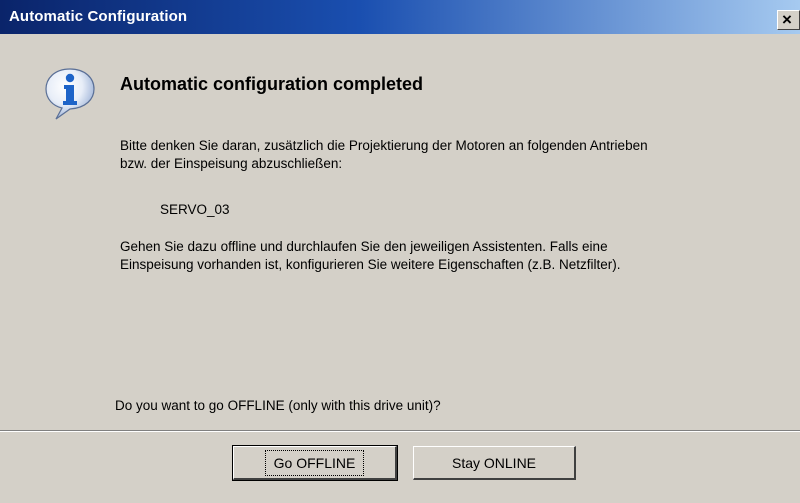 This screenshot has width=800, height=503. Describe the element at coordinates (231, 163) in the screenshot. I see `message-line-2: bzw. der Einspeisung abzuschließen:` at that location.